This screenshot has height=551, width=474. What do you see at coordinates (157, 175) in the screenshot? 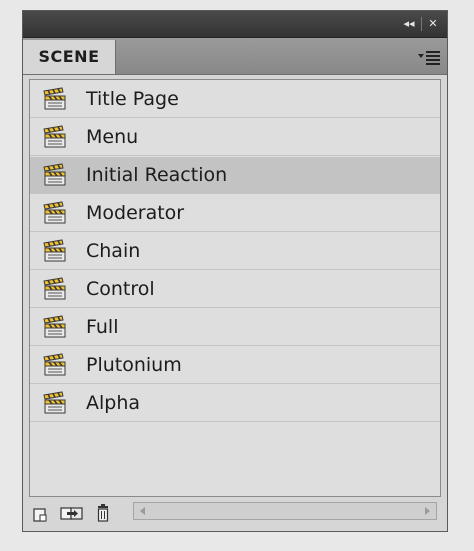
I see `scene-label: Initial Reaction` at bounding box center [157, 175].